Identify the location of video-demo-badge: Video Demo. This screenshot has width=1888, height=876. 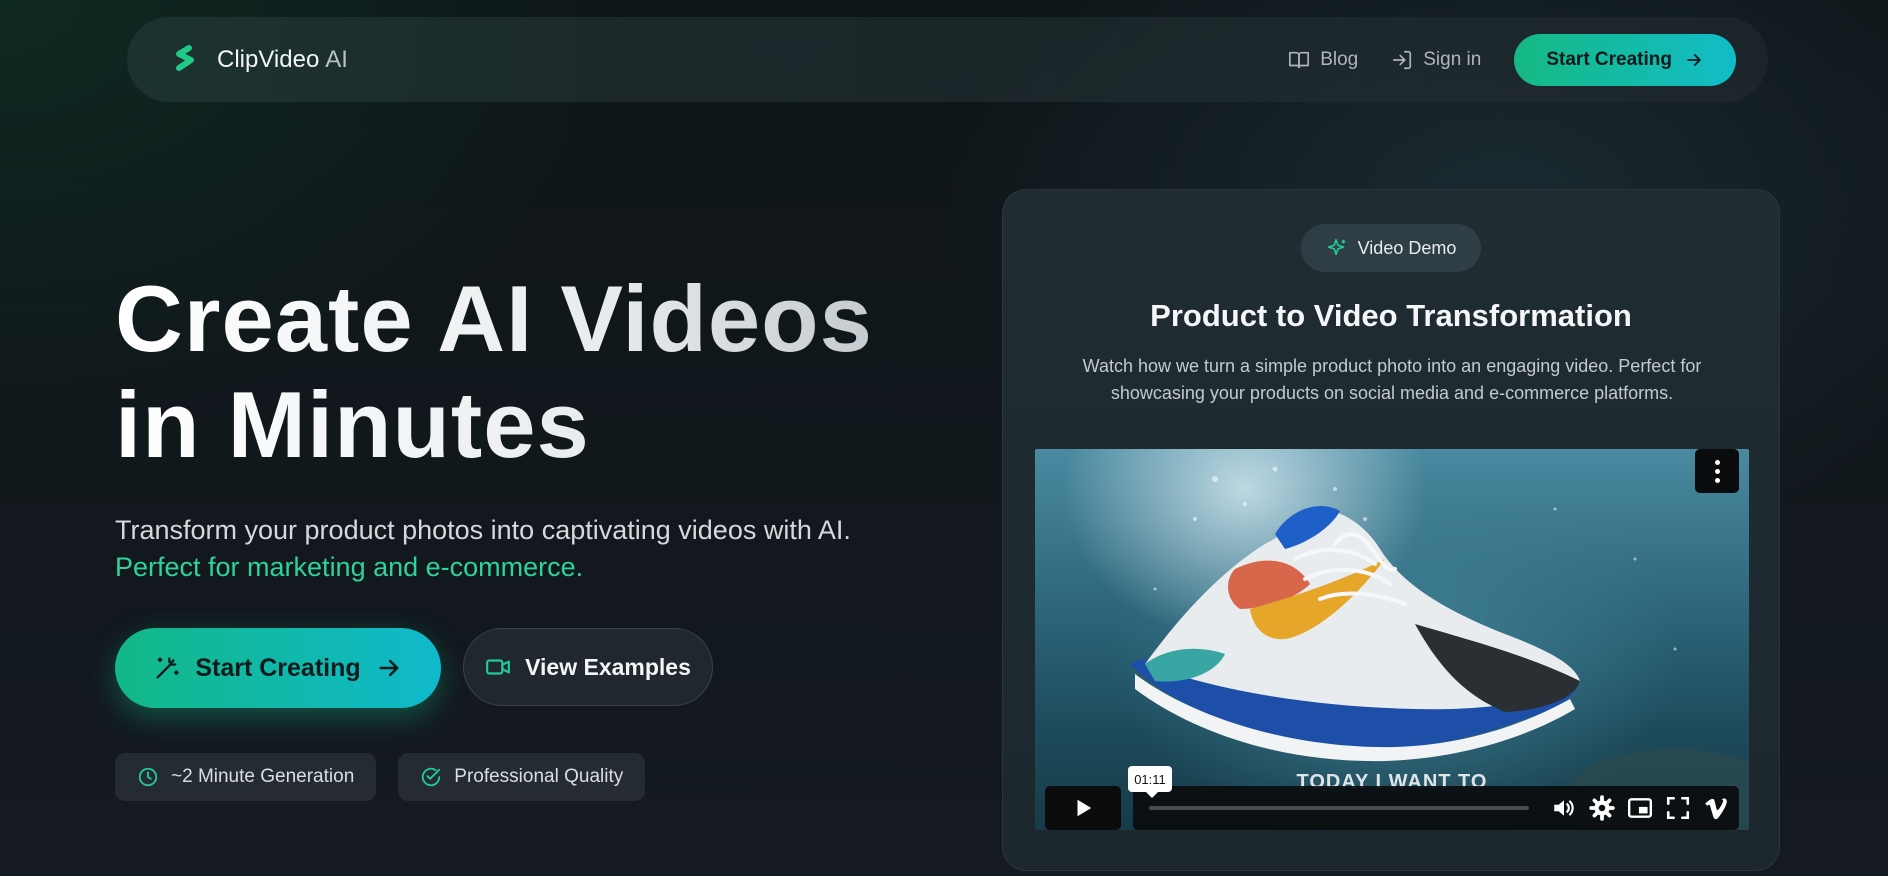
(1391, 248).